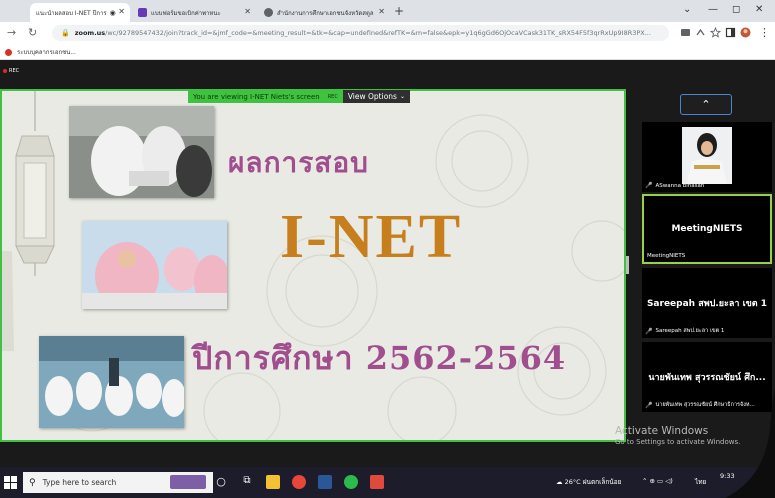  I want to click on participant-display-name: MeetingNIETS, so click(707, 229).